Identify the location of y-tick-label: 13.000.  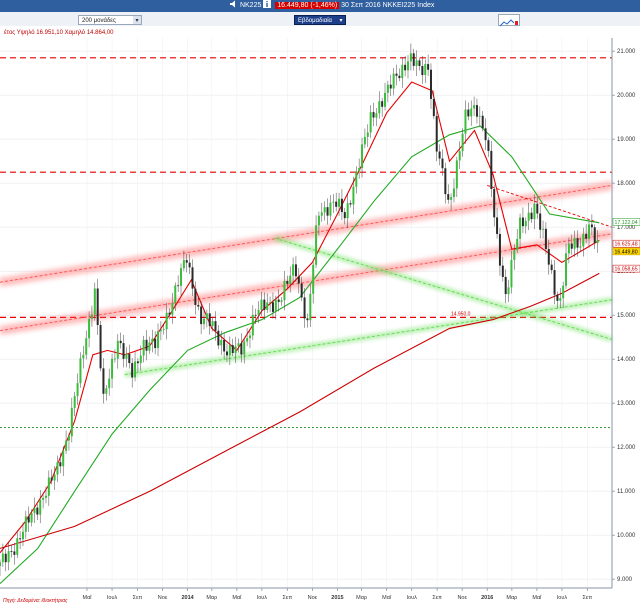
(626, 404).